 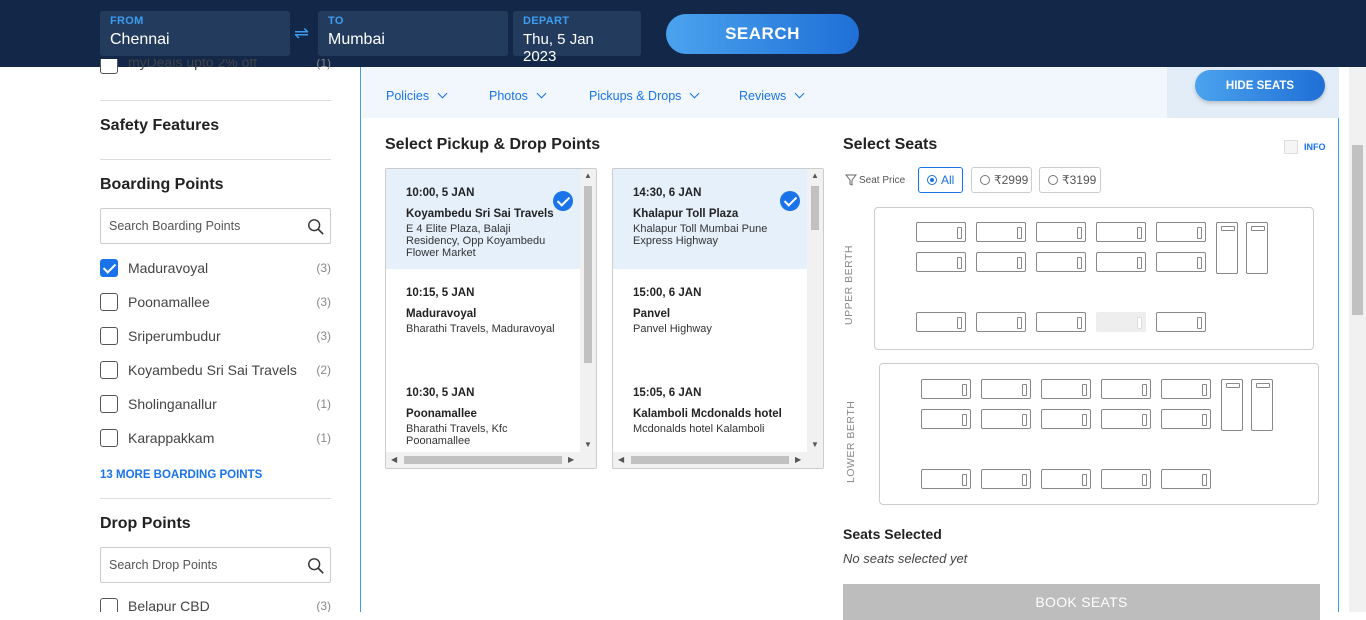 What do you see at coordinates (215, 69) in the screenshot?
I see `deals-filter: myDeals upto 2% off (1)` at bounding box center [215, 69].